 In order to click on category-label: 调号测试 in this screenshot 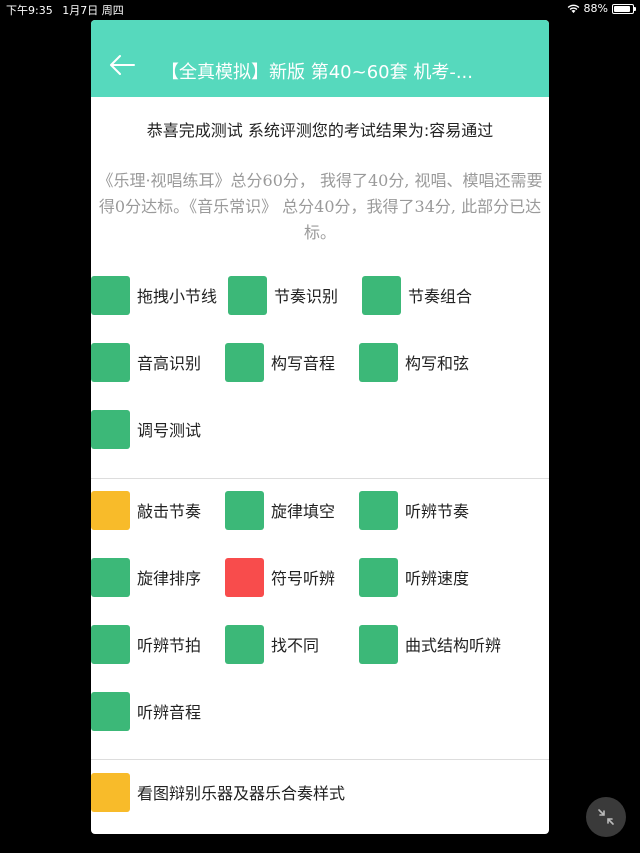, I will do `click(169, 430)`.